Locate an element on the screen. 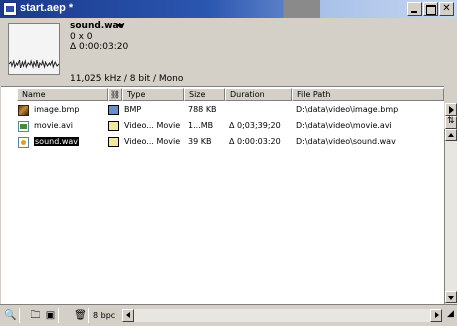  scroll-up-button is located at coordinates (451, 135).